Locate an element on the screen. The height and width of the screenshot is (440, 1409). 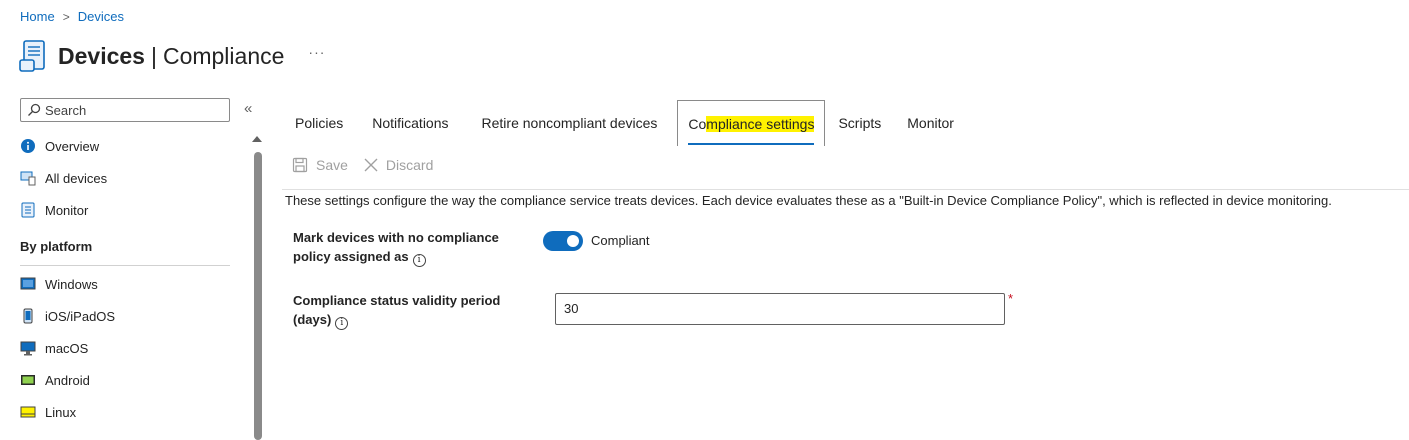
sidebar-item-monitor: Monitor is located at coordinates (125, 210).